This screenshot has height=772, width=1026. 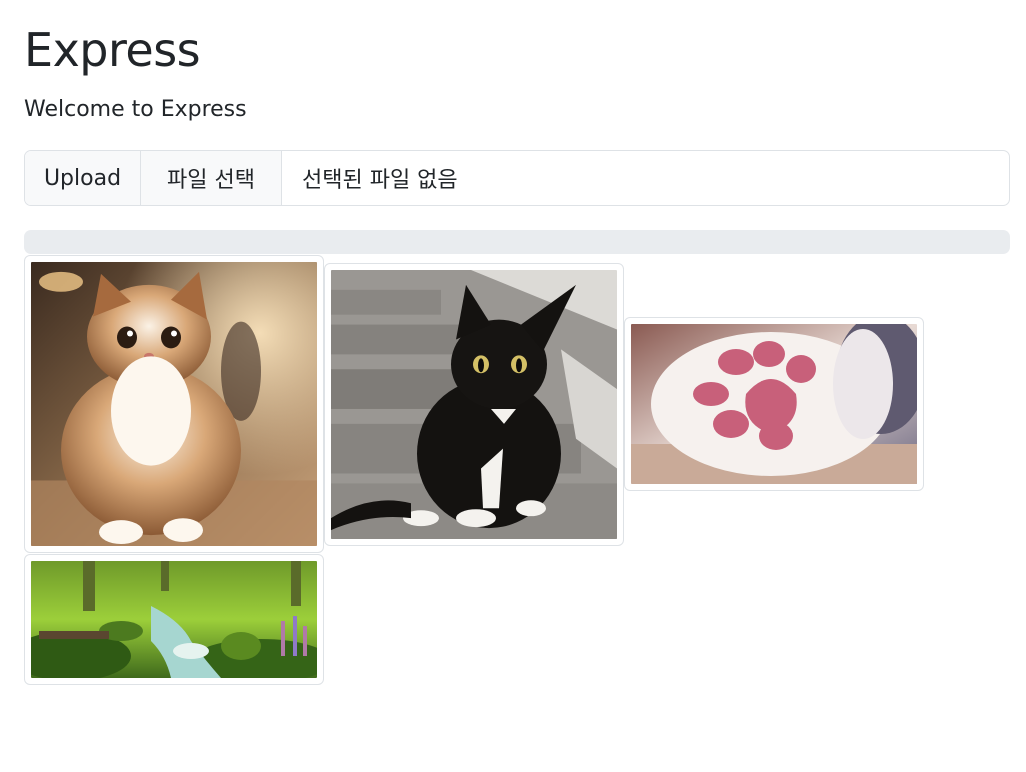 I want to click on file-status-text: 선택된 파일 없음, so click(x=645, y=178).